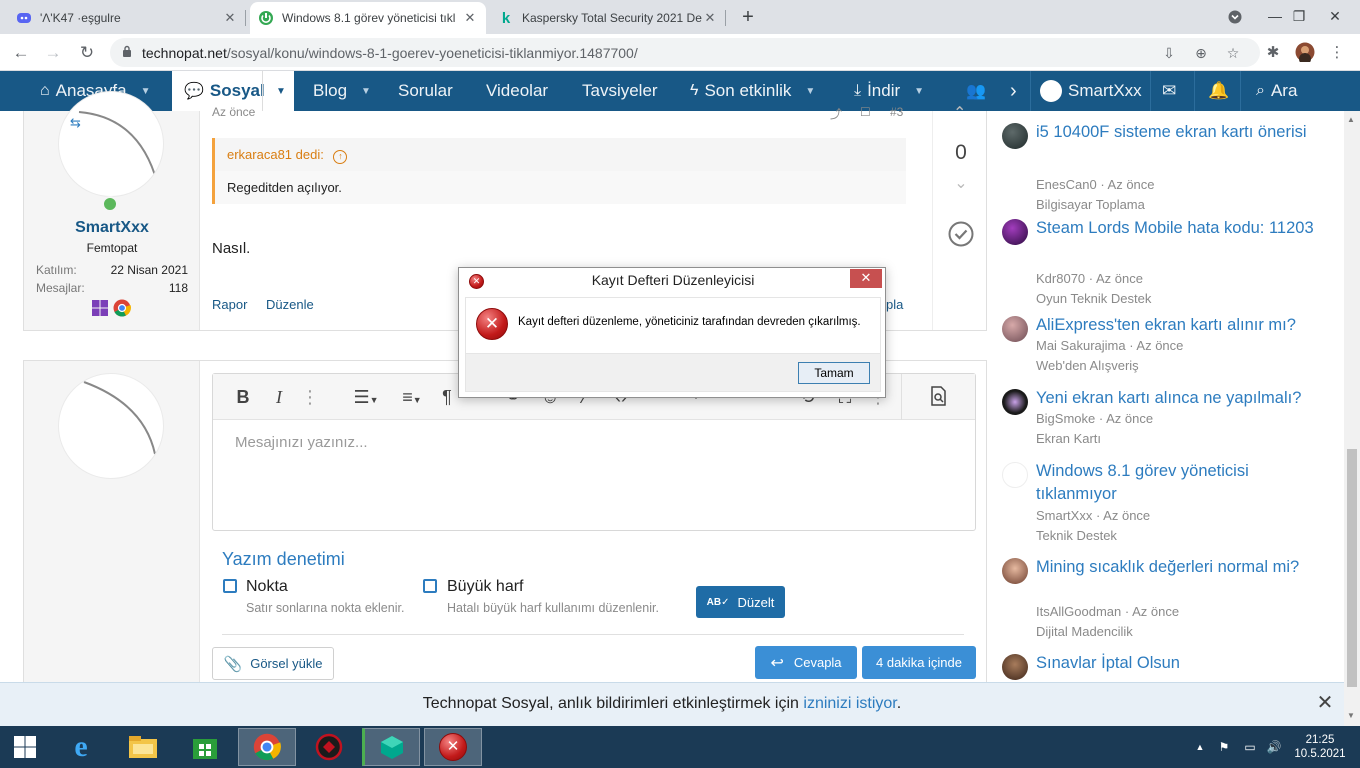 The width and height of the screenshot is (1360, 768). What do you see at coordinates (894, 304) in the screenshot?
I see `reply-link: pla` at bounding box center [894, 304].